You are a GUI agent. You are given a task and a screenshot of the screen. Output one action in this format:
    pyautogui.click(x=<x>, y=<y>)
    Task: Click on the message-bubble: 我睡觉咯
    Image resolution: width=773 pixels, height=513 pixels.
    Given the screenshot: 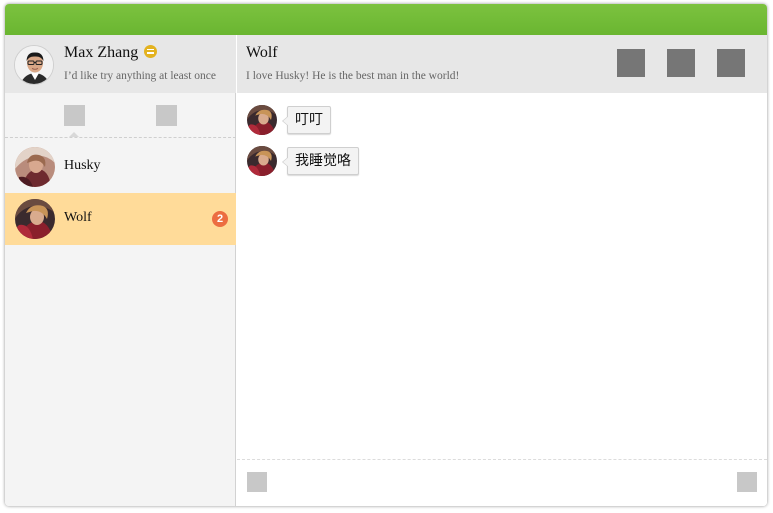 What is the action you would take?
    pyautogui.click(x=320, y=161)
    